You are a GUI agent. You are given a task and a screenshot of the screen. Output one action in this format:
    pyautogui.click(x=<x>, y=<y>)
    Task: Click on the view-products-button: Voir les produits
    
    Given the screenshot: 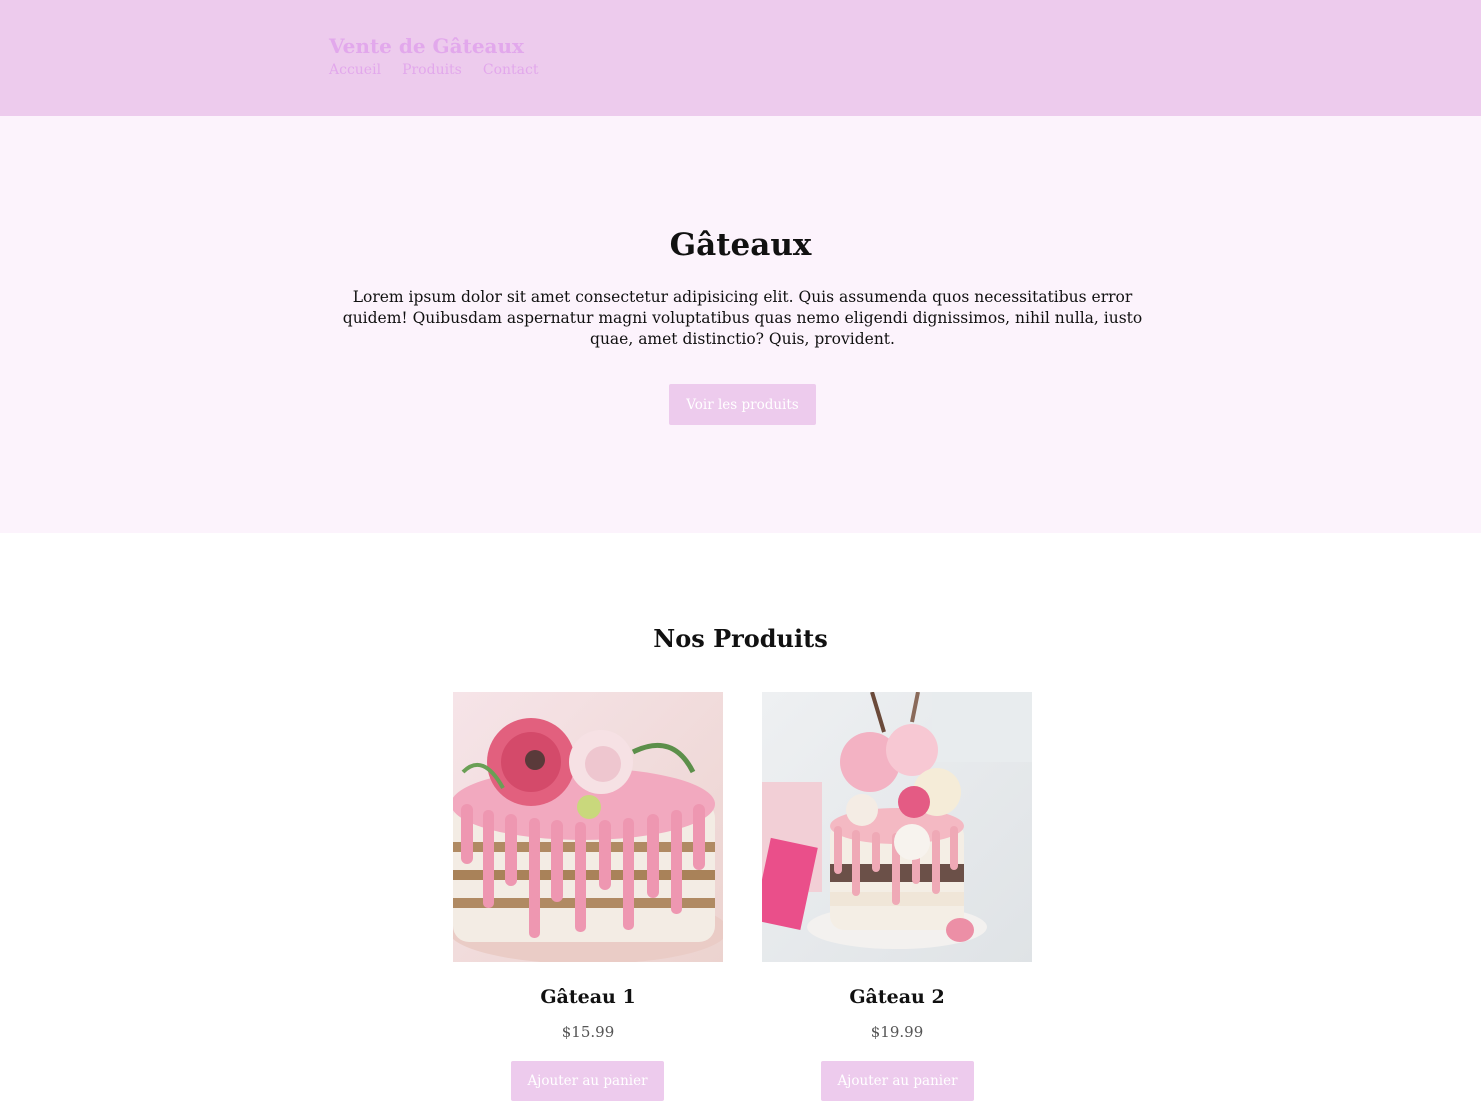 What is the action you would take?
    pyautogui.click(x=742, y=404)
    